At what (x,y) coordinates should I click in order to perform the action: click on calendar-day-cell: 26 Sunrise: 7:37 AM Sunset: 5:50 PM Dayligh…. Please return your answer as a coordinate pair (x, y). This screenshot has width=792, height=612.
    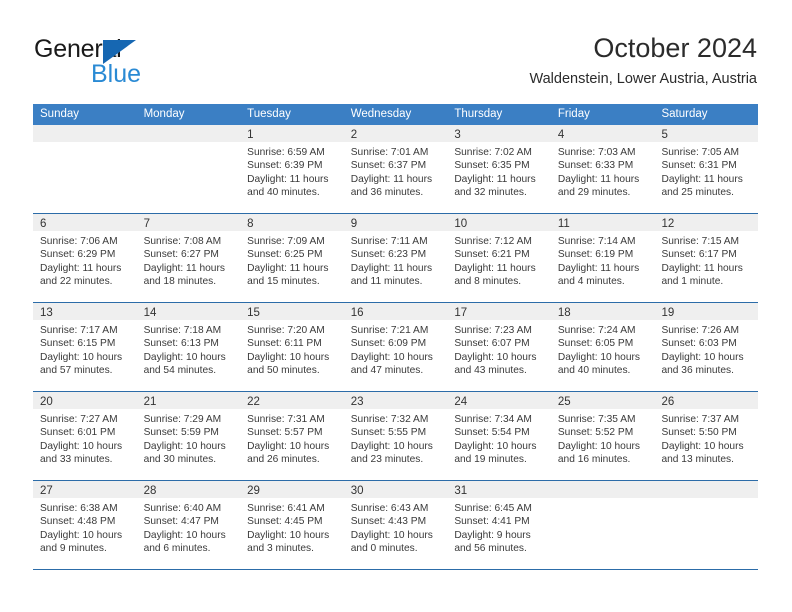
    Looking at the image, I should click on (706, 436).